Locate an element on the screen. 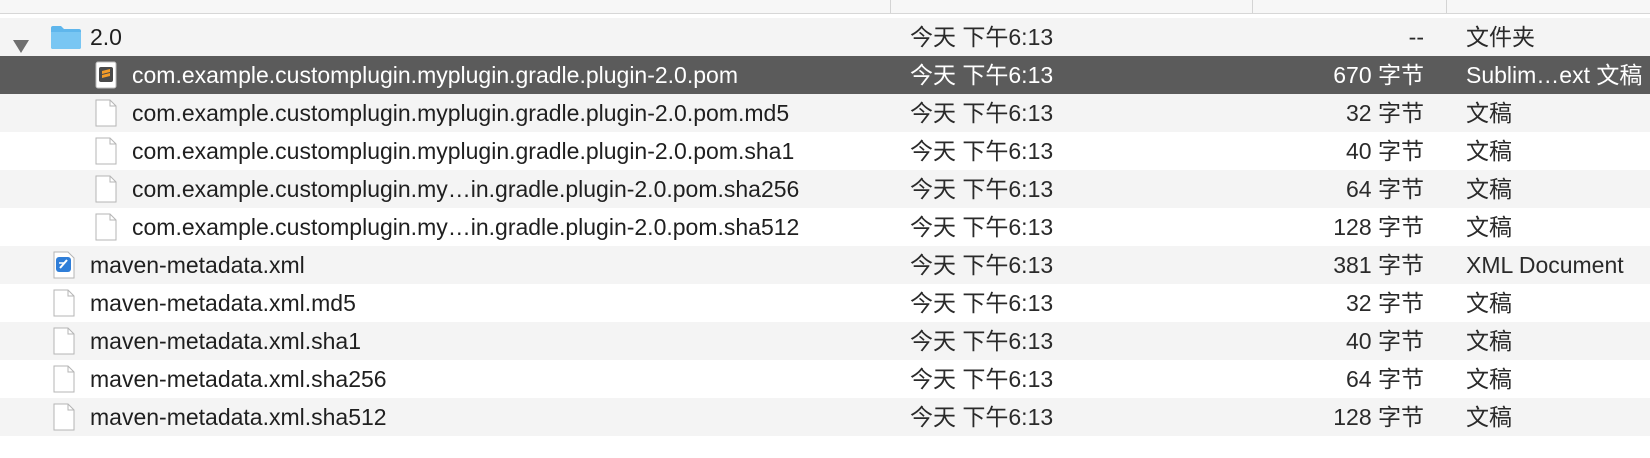 The height and width of the screenshot is (458, 1650). file-size: -- is located at coordinates (1416, 37).